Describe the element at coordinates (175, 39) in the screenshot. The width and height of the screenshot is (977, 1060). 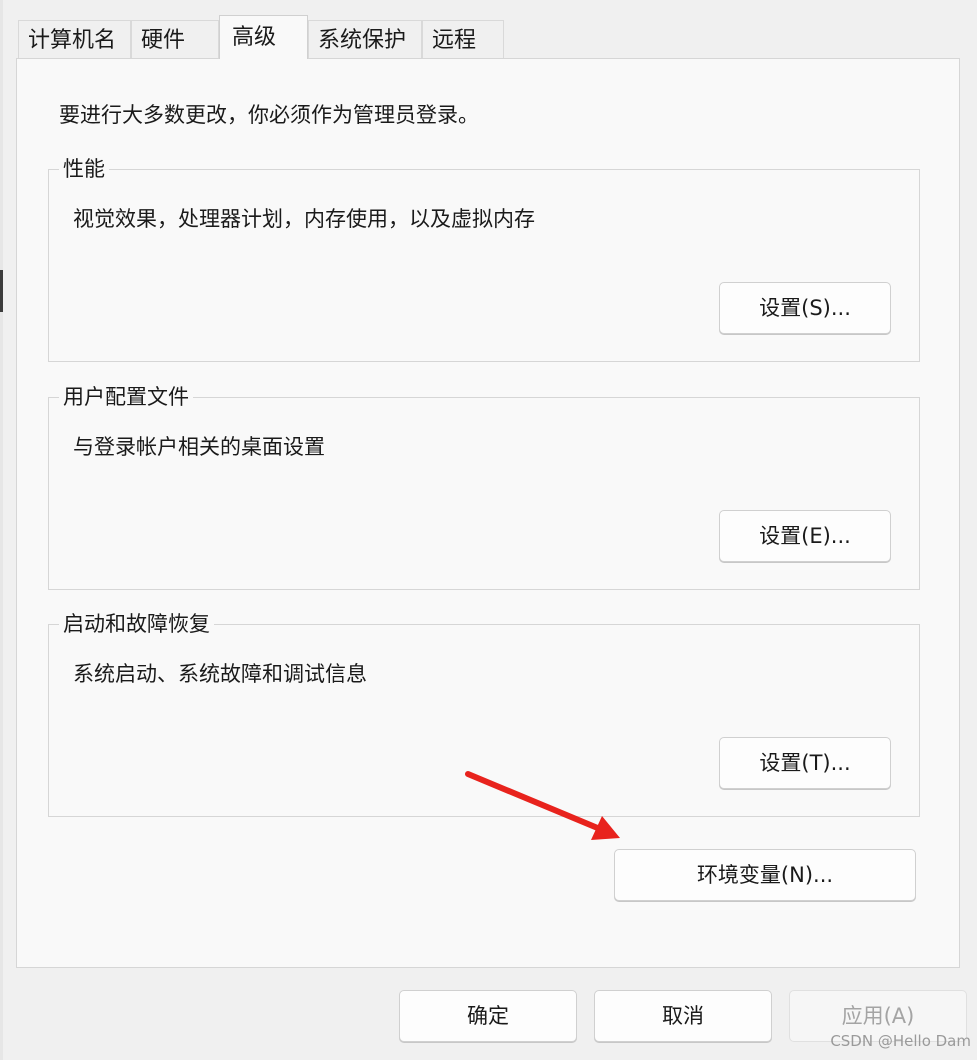
I see `tab-hardware: 硬件` at that location.